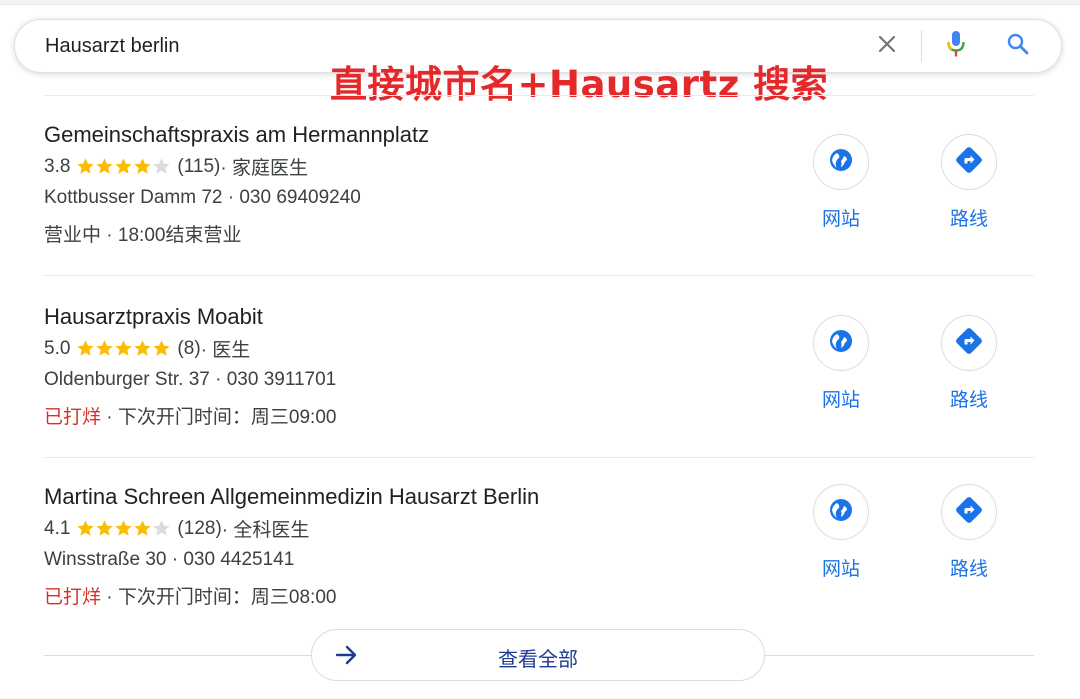  I want to click on review-count: (115), so click(198, 167).